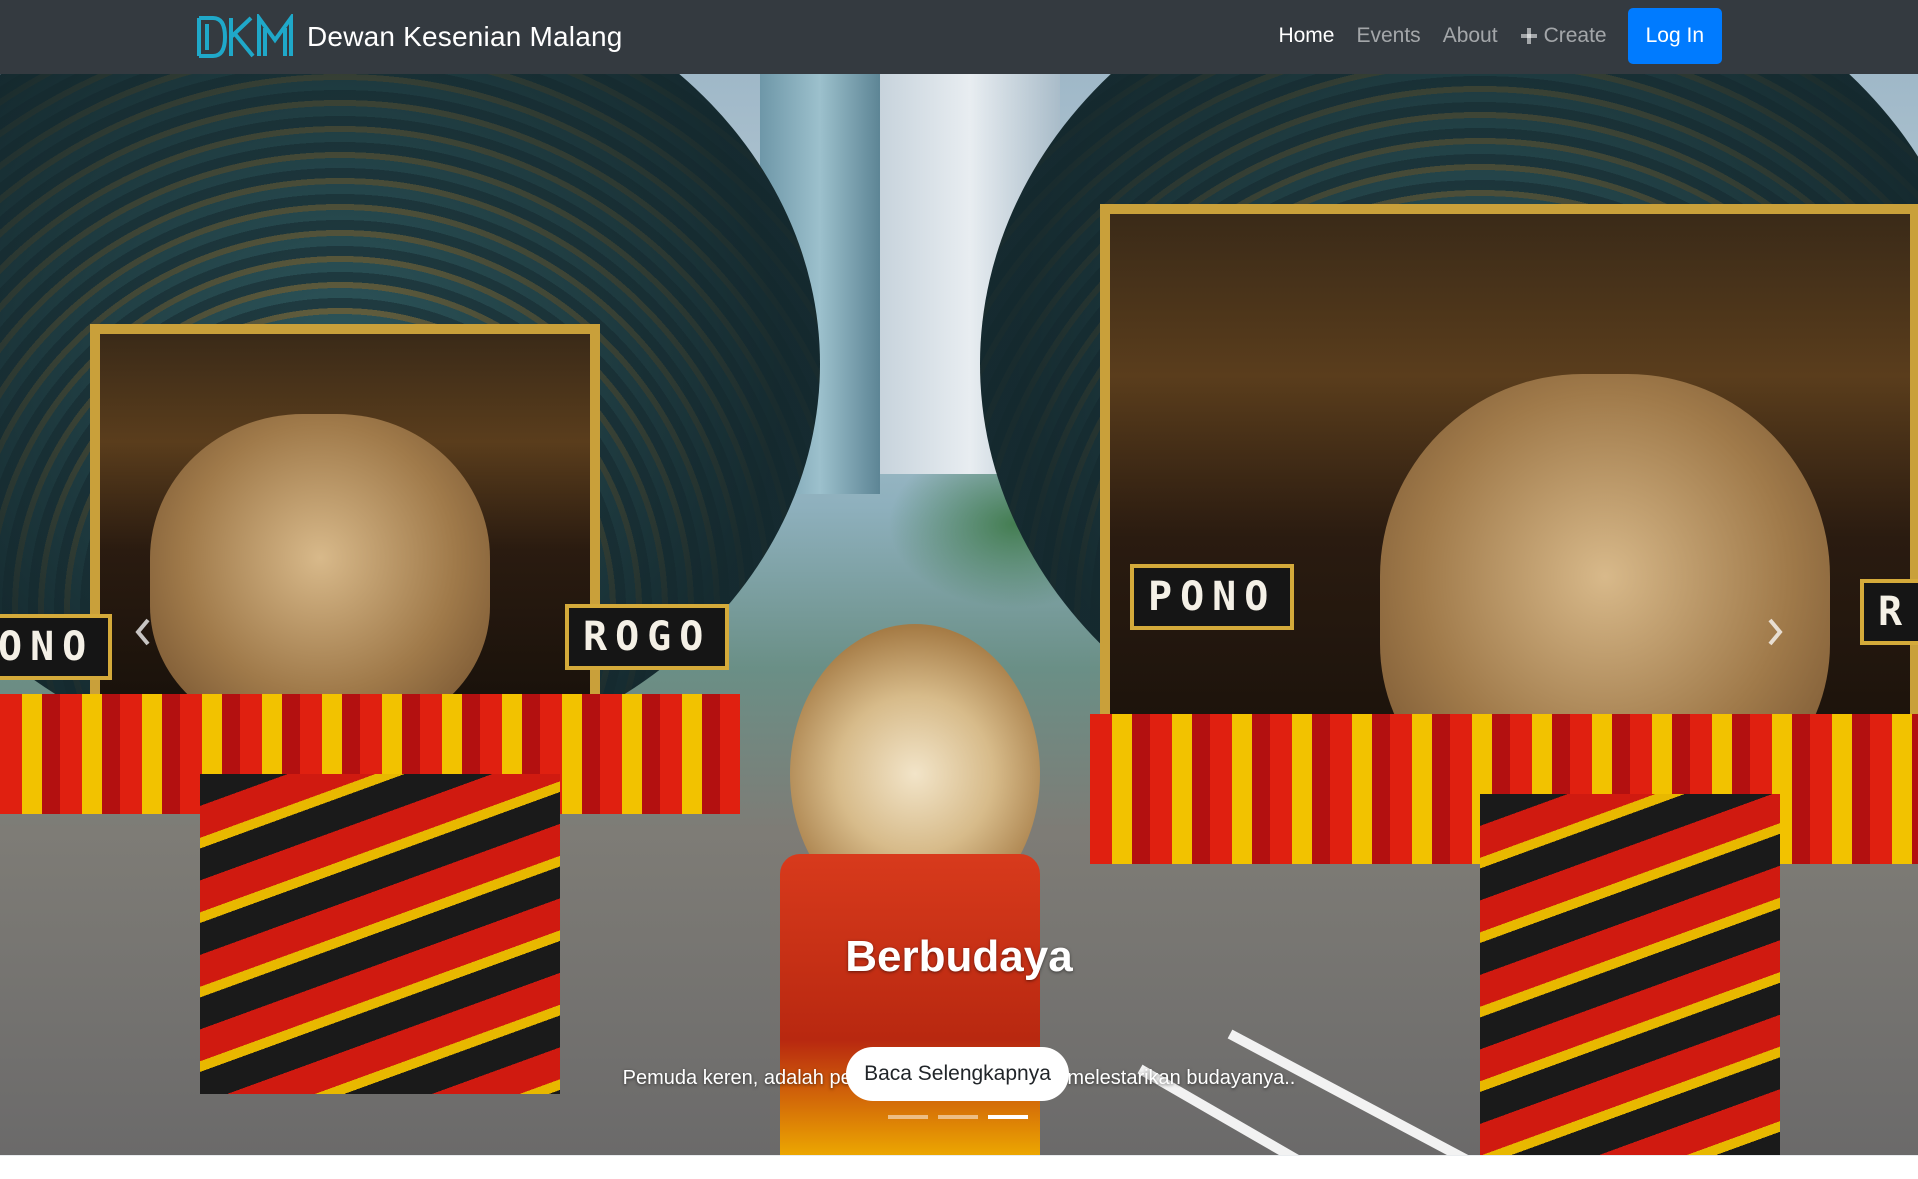 The image size is (1918, 1179). What do you see at coordinates (1575, 35) in the screenshot?
I see `nav-create-label: Create` at bounding box center [1575, 35].